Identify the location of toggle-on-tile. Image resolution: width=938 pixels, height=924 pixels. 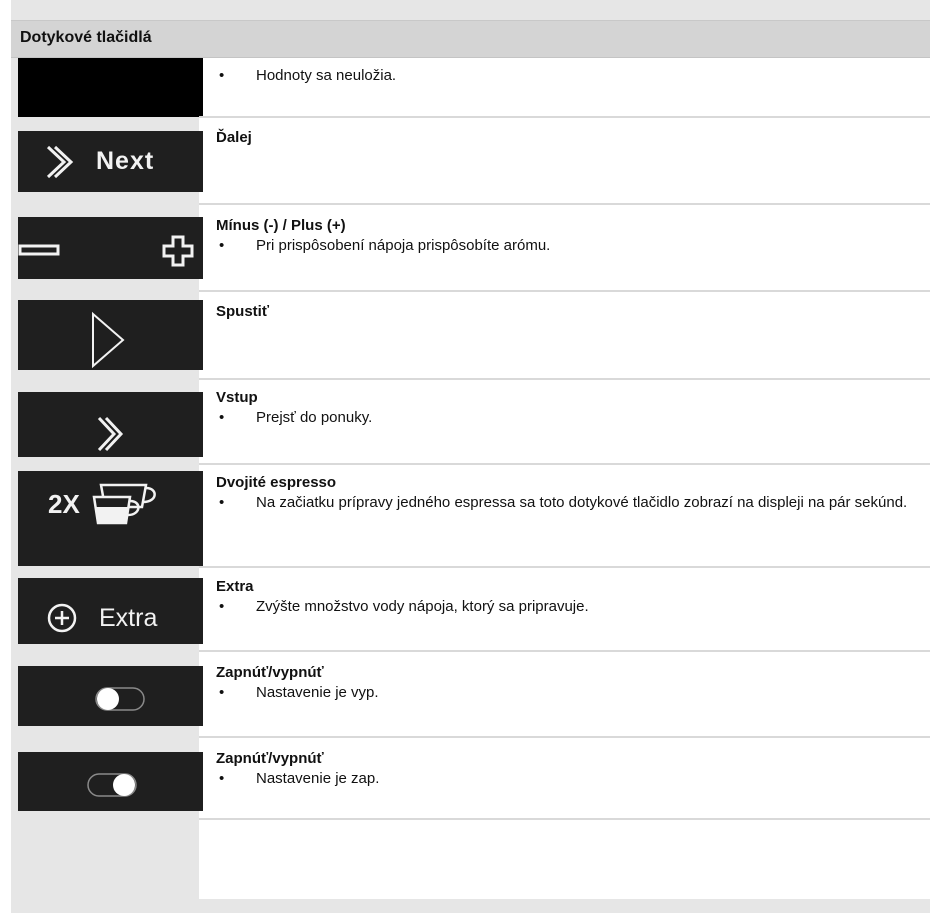
(110, 781).